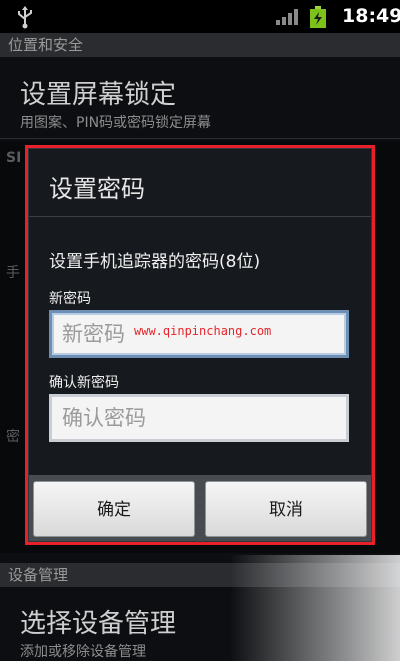 The image size is (400, 661). Describe the element at coordinates (200, 45) in the screenshot. I see `section-header-security: 位置和安全` at that location.